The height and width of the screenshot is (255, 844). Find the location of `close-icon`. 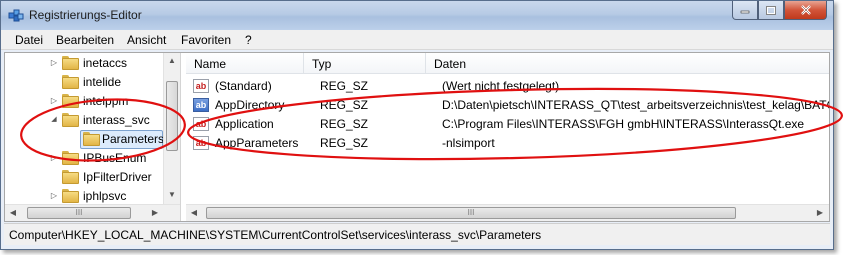

close-icon is located at coordinates (805, 10).